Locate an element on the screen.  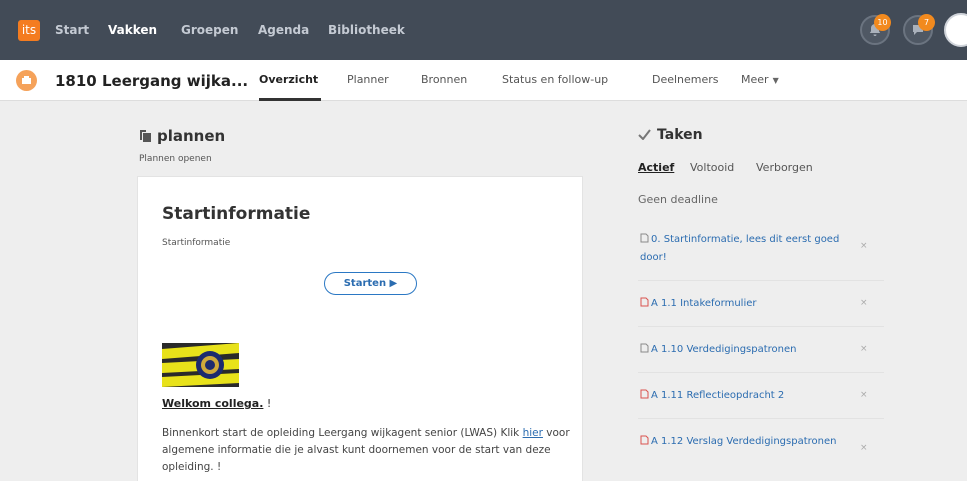
messages-badge: 7 is located at coordinates (926, 22).